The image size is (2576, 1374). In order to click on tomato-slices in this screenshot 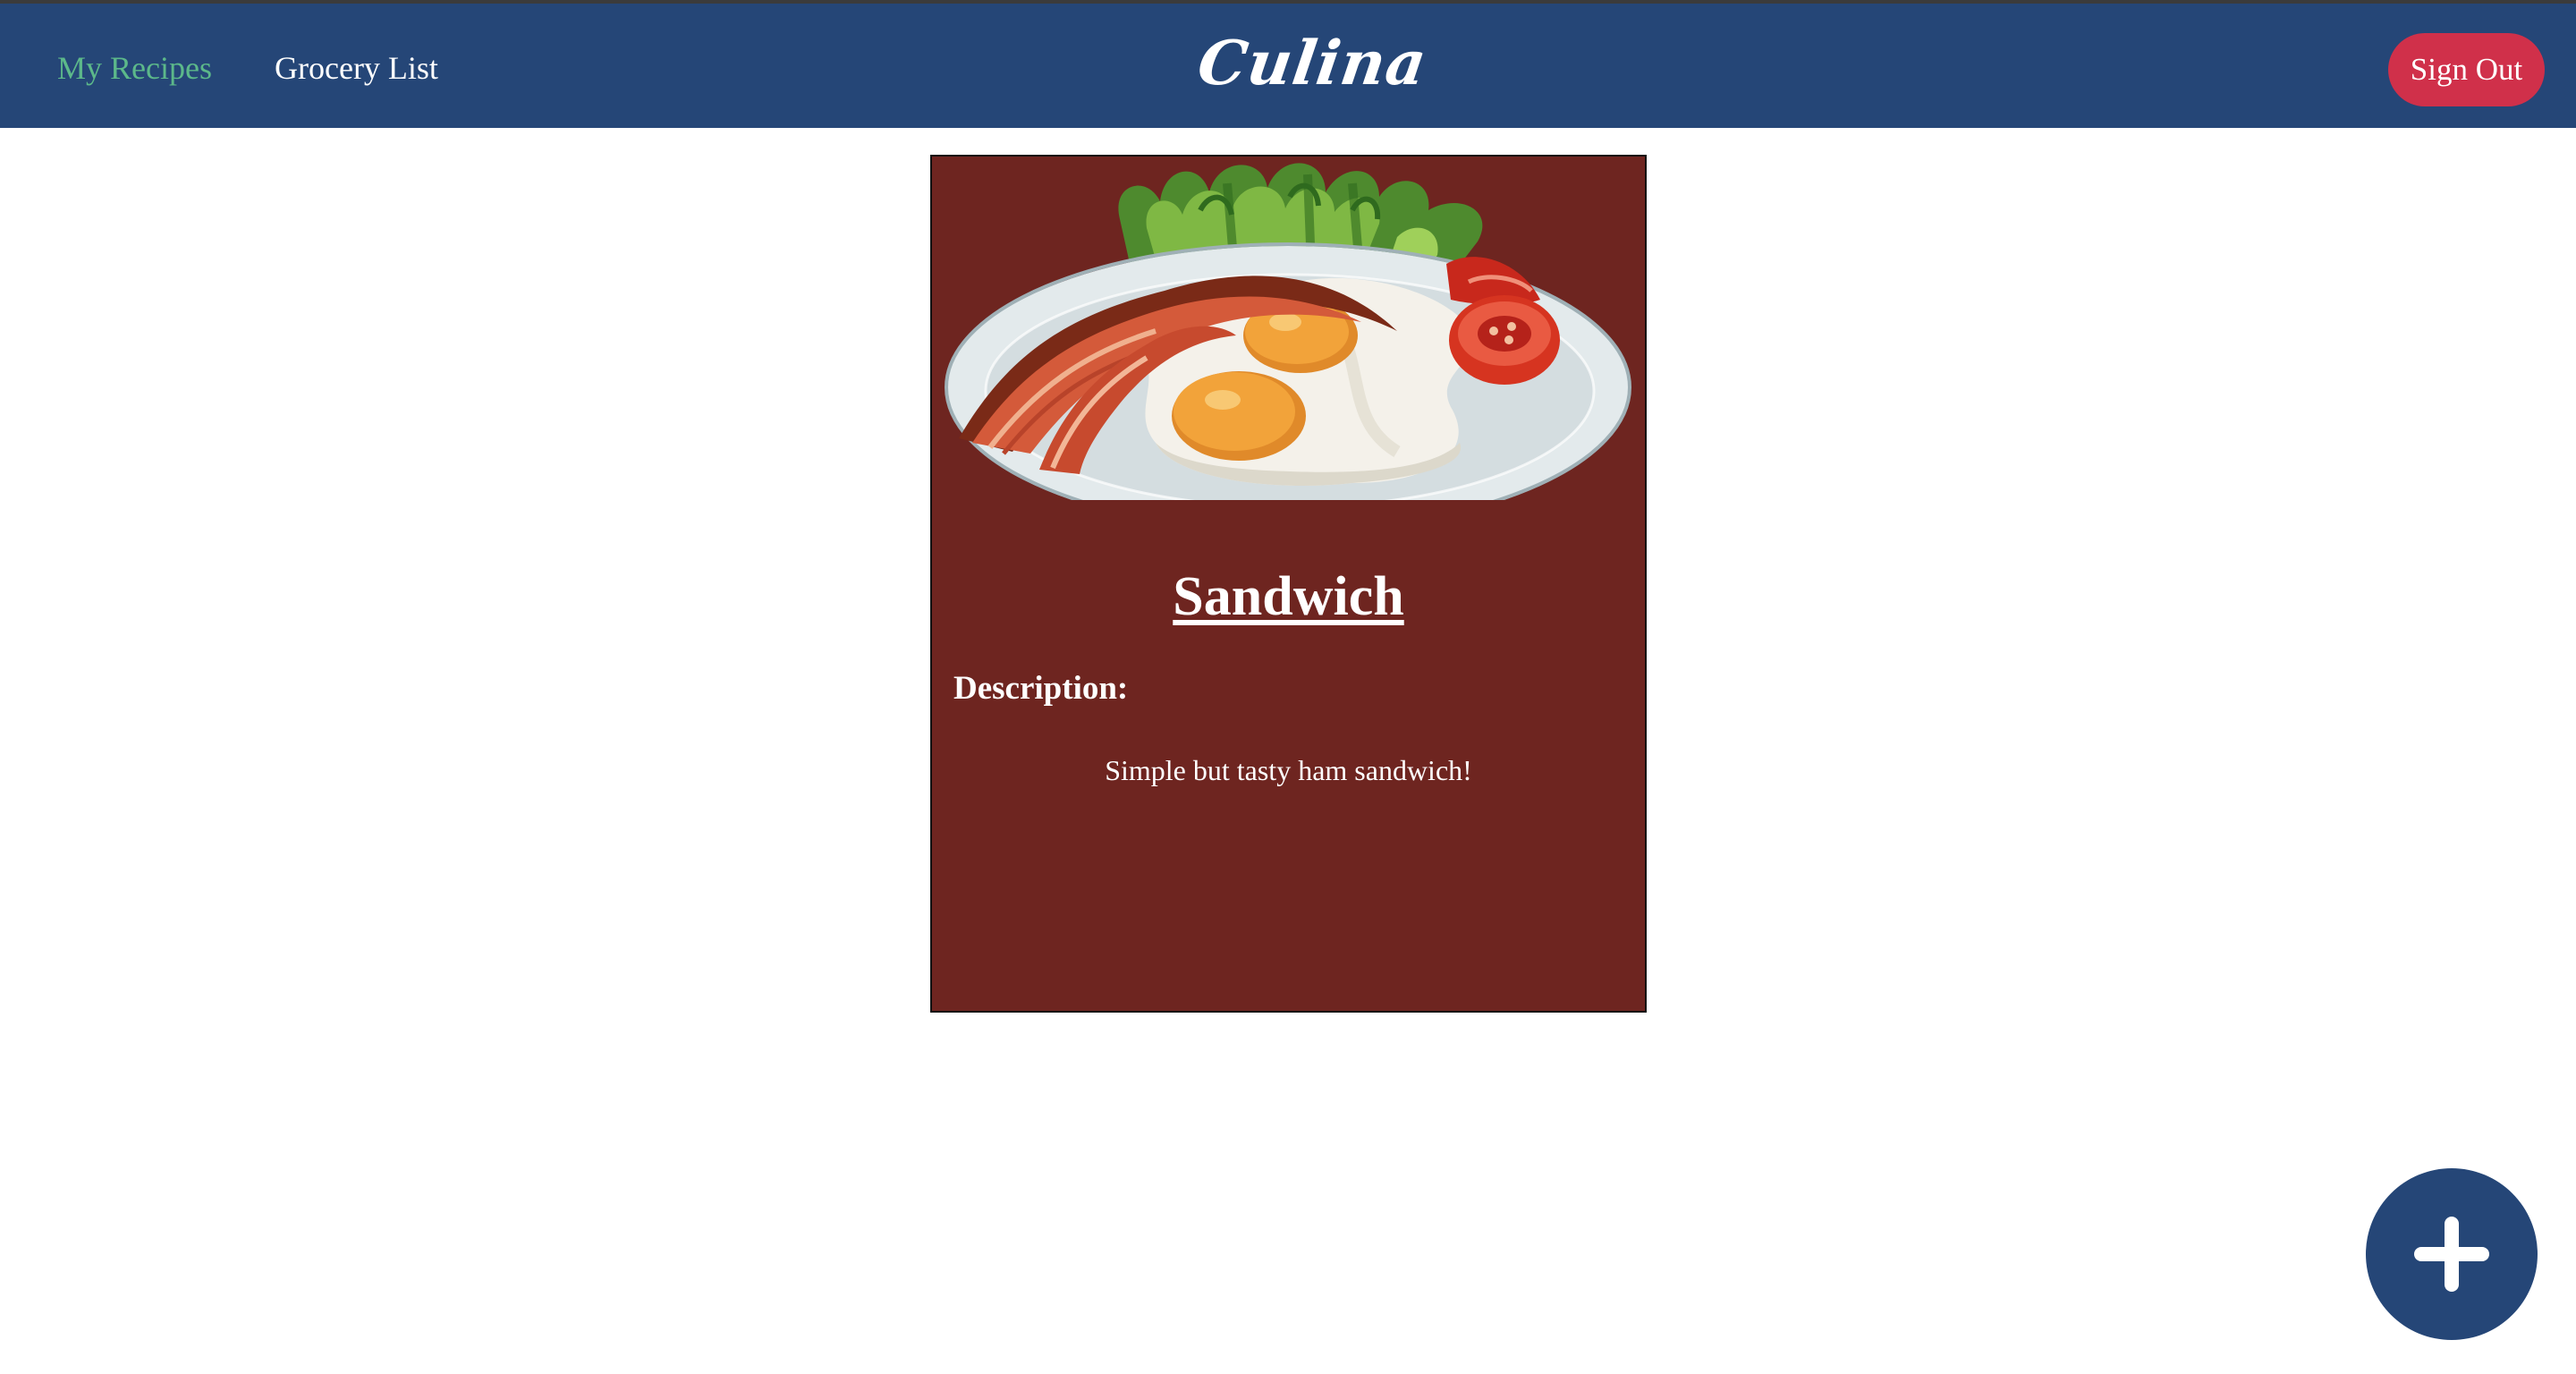, I will do `click(1503, 321)`.